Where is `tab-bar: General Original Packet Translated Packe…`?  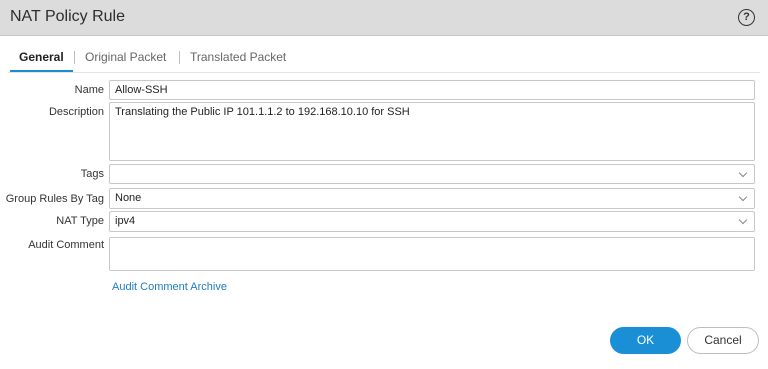
tab-bar: General Original Packet Translated Packe… is located at coordinates (384, 57).